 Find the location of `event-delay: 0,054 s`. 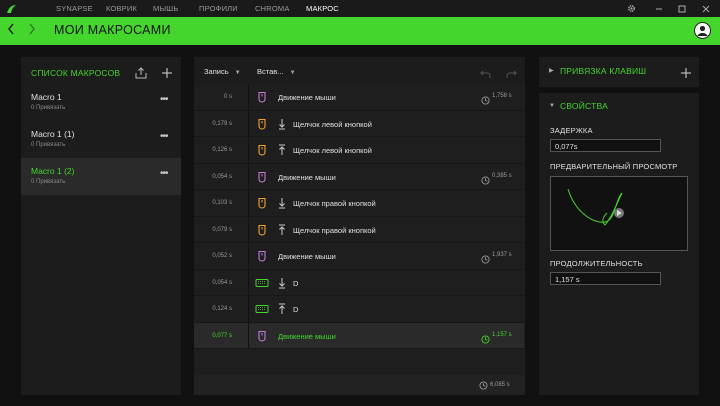

event-delay: 0,054 s is located at coordinates (222, 282).